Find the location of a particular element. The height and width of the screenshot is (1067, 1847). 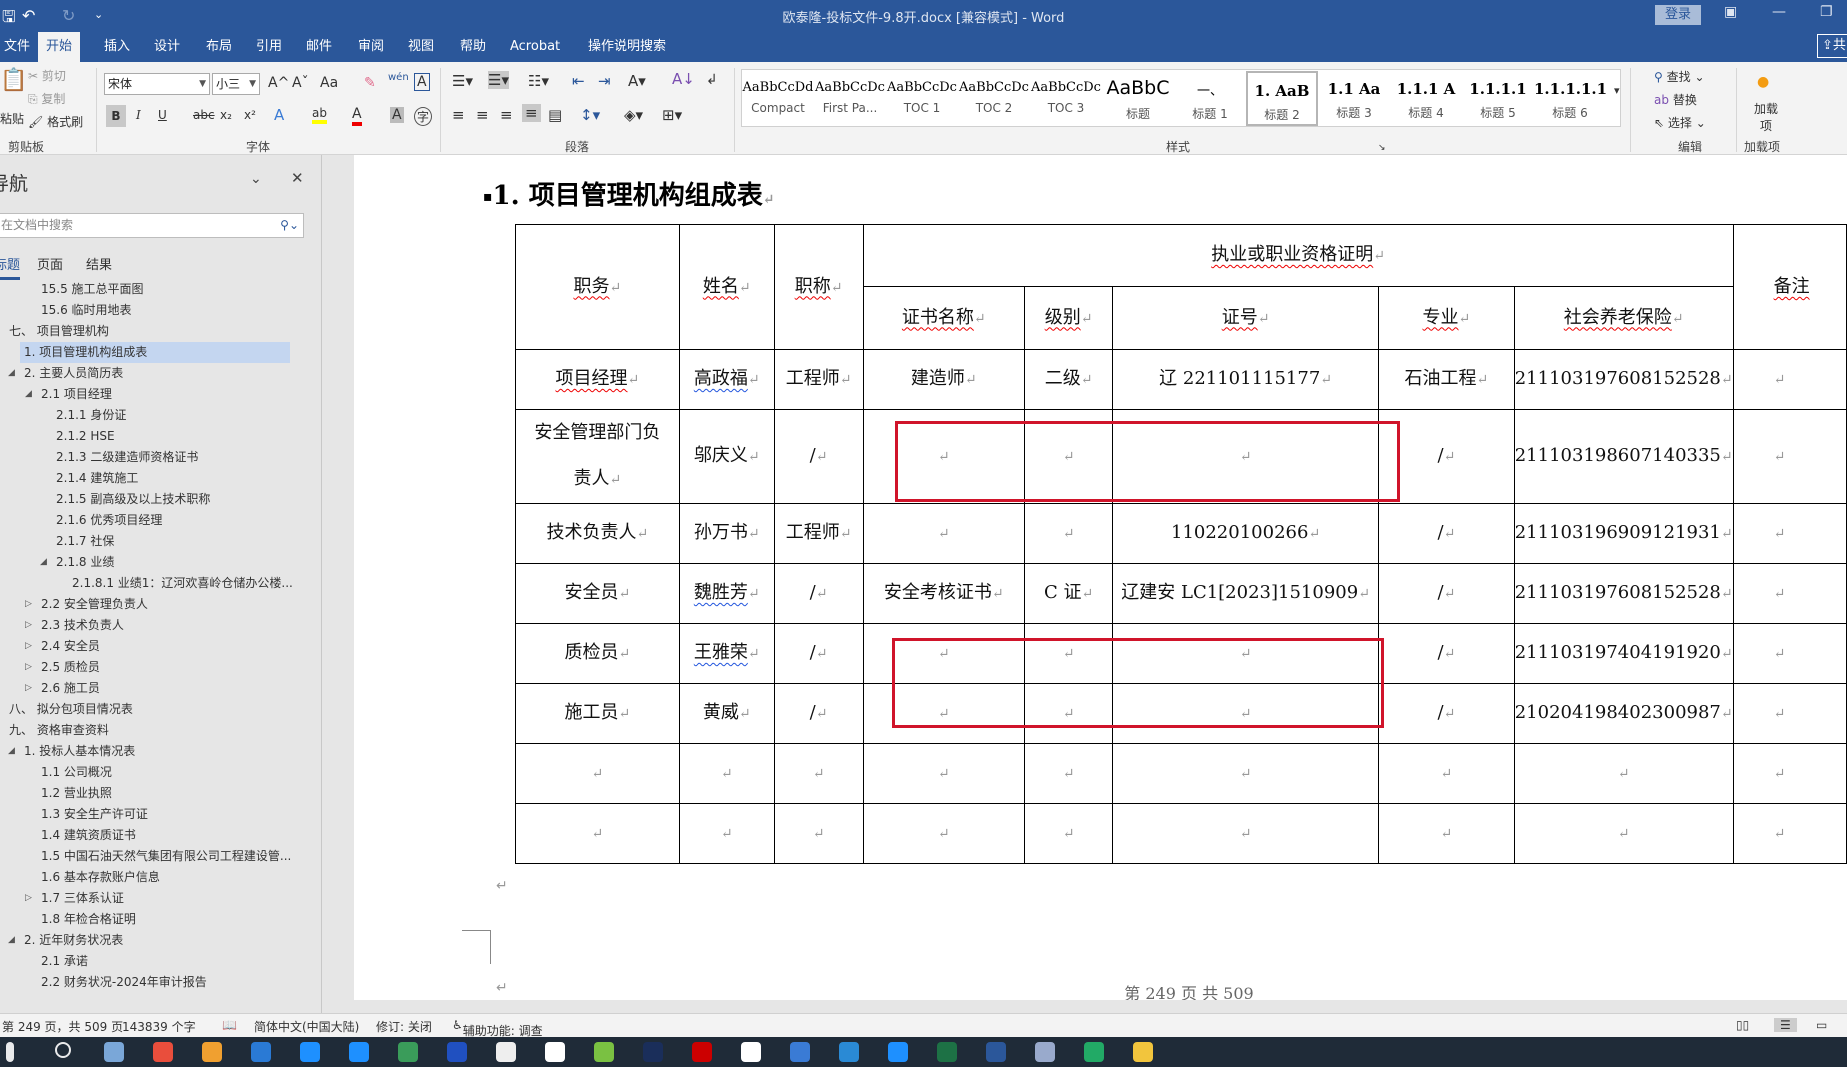

ribbon-tab: 布局 is located at coordinates (219, 47).